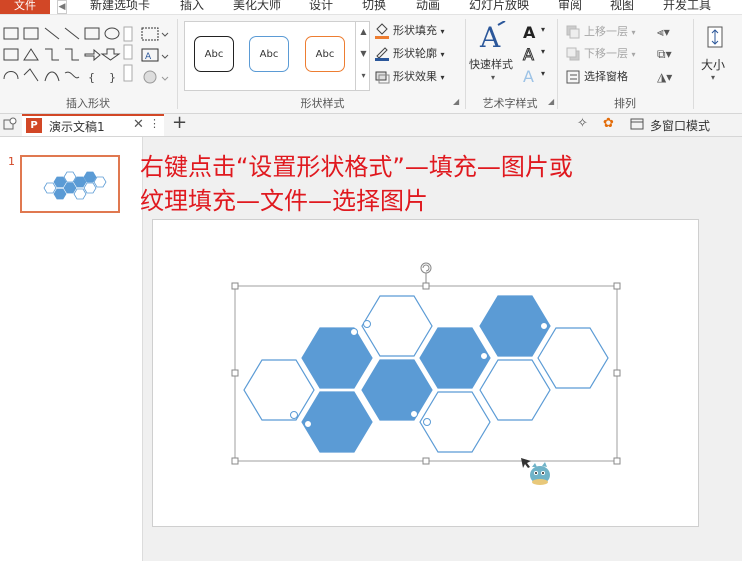 This screenshot has height=561, width=742. Describe the element at coordinates (570, 7) in the screenshot. I see `tab-review: 审阅` at that location.